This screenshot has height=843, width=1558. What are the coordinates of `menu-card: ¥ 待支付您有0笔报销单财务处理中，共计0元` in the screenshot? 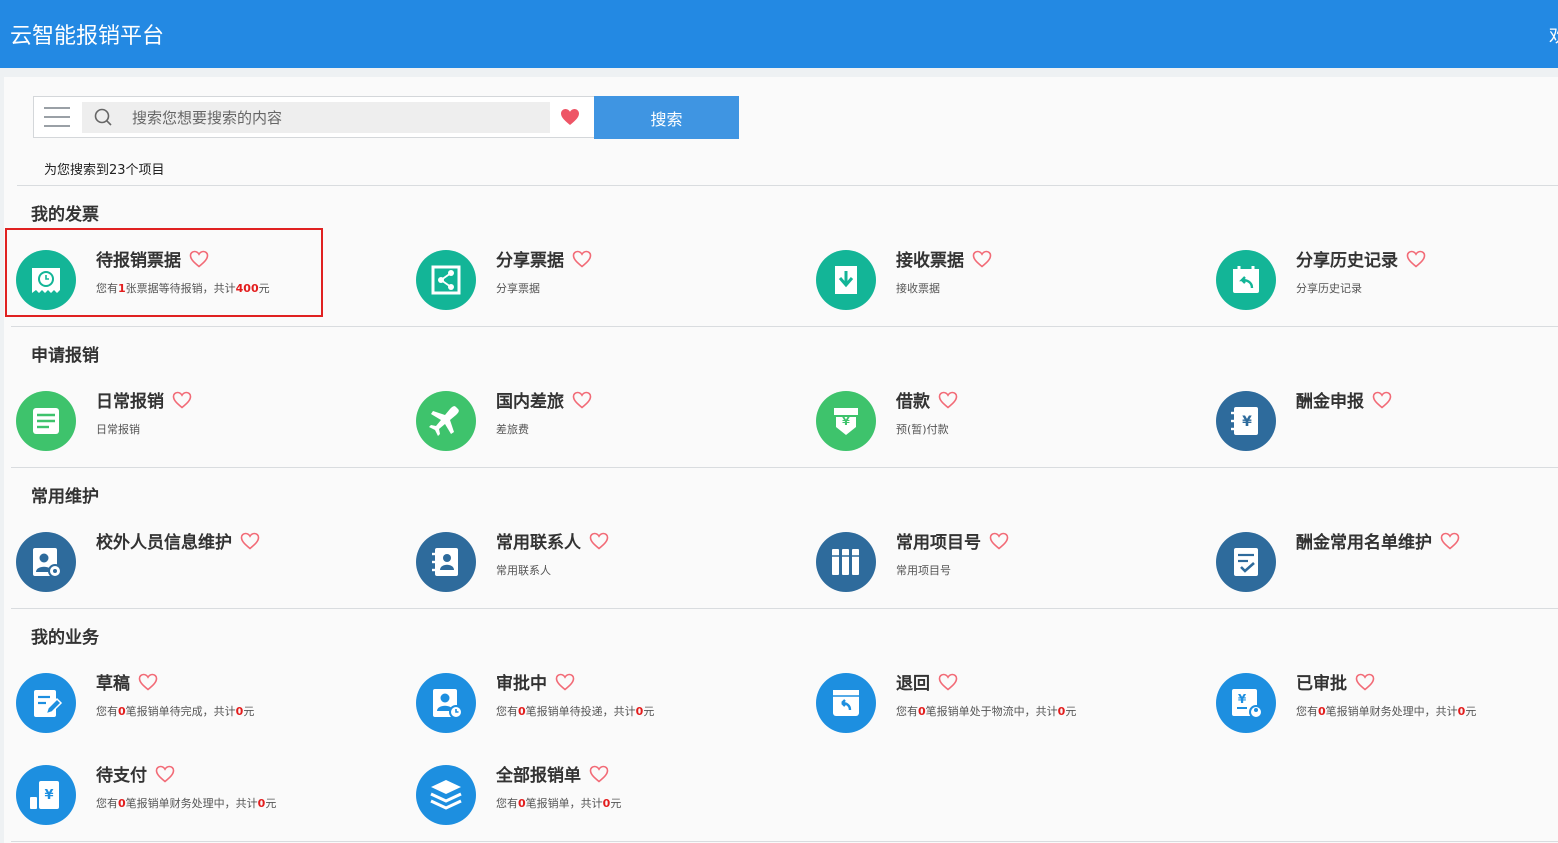 It's located at (211, 800).